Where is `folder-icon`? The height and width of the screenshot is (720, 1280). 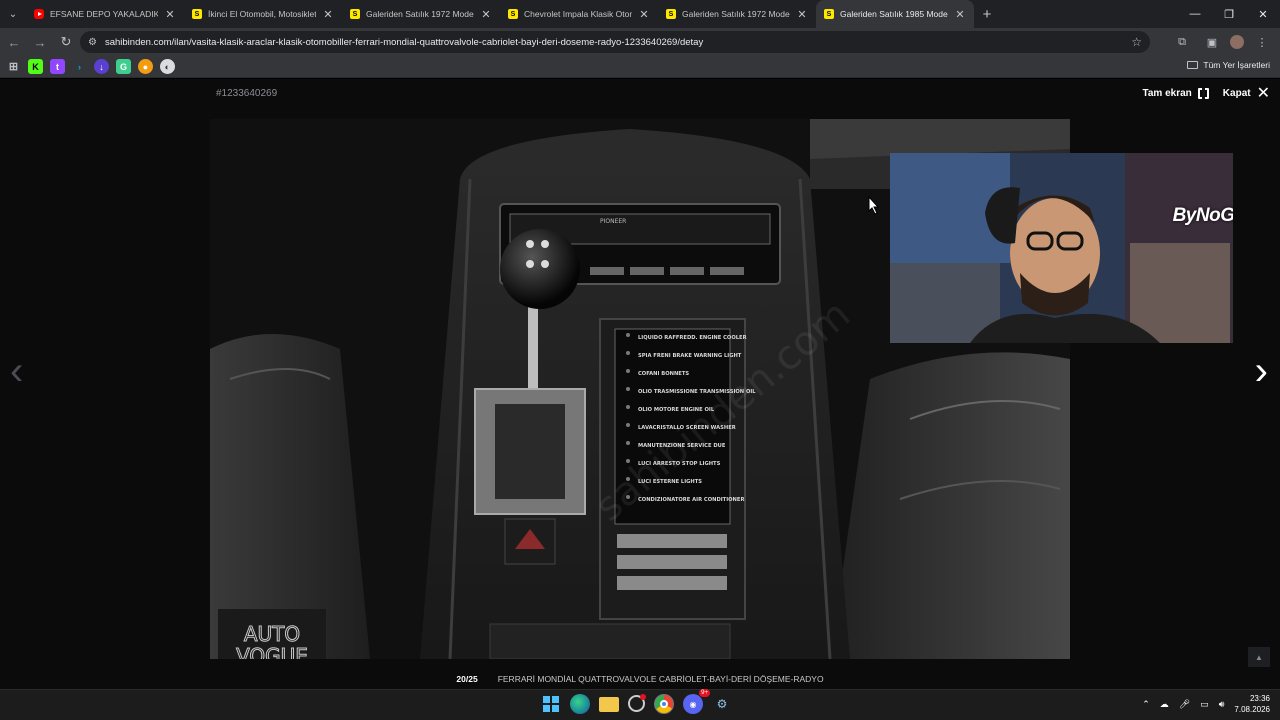 folder-icon is located at coordinates (1193, 65).